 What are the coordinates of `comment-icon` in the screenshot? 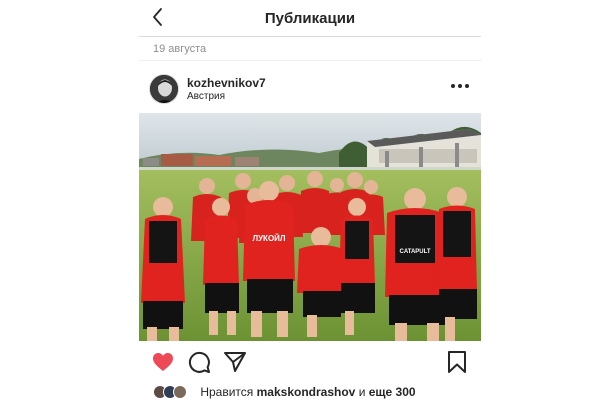 It's located at (199, 362).